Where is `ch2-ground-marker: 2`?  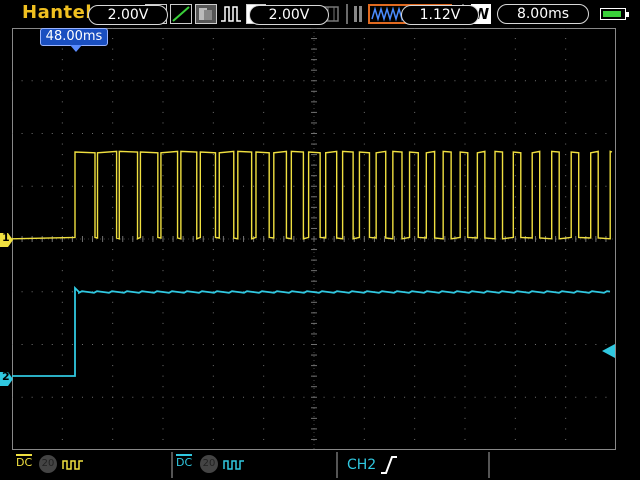 ch2-ground-marker: 2 is located at coordinates (7, 378).